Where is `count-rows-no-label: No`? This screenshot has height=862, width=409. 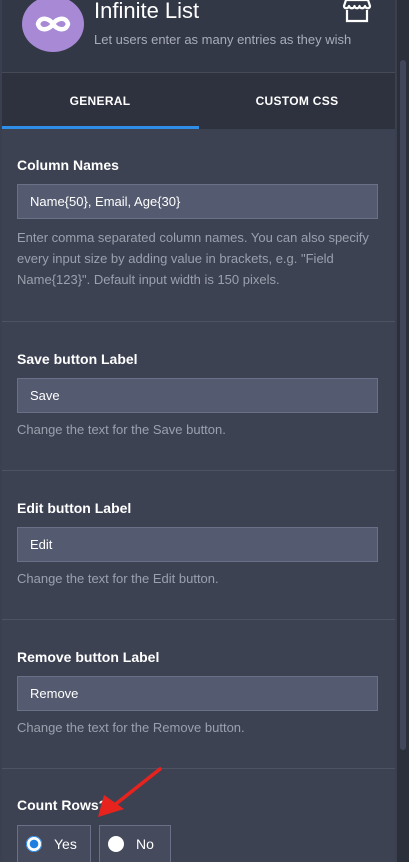 count-rows-no-label: No is located at coordinates (145, 844).